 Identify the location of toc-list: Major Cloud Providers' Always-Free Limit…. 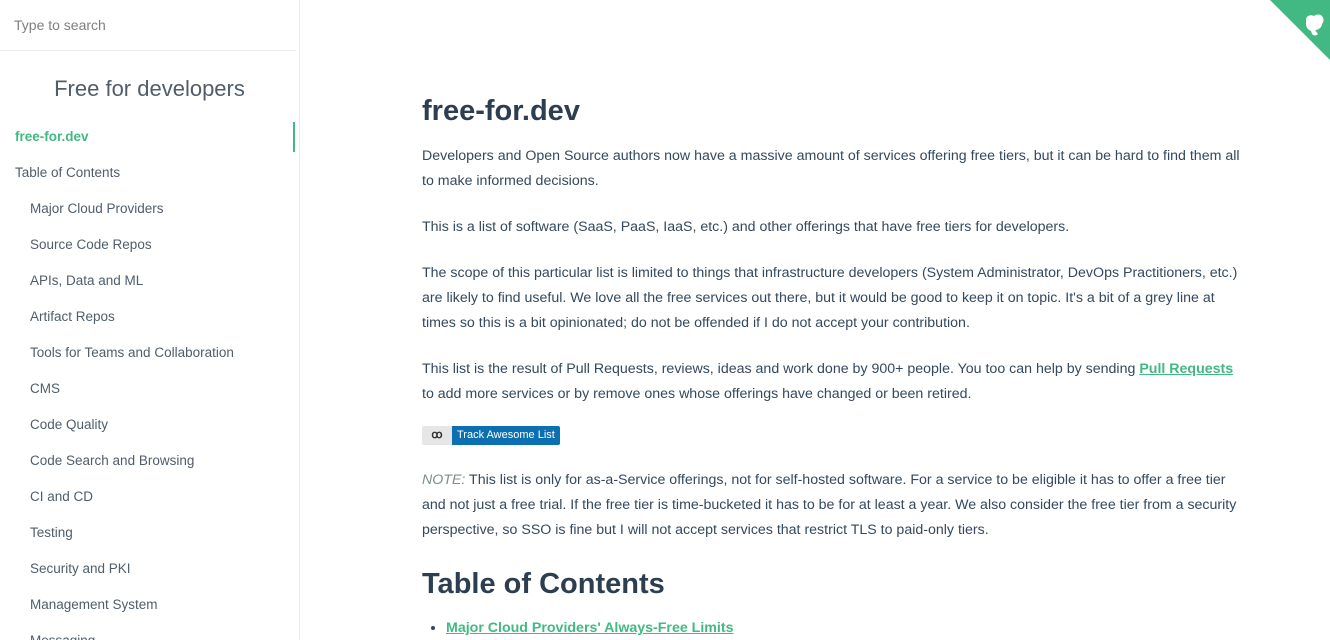
(833, 628).